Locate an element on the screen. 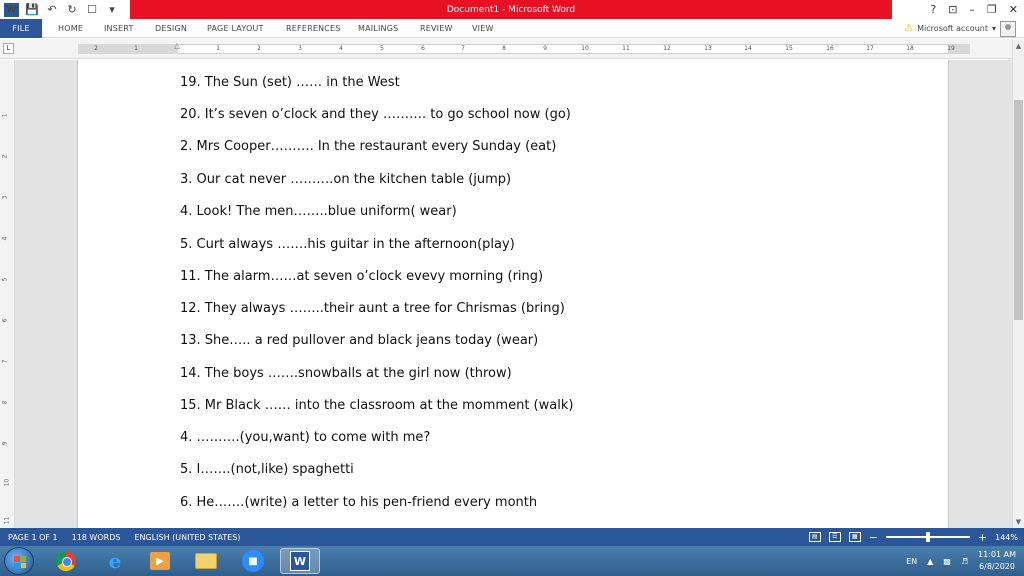 This screenshot has height=576, width=1024. warning-icon: ⚠ is located at coordinates (909, 28).